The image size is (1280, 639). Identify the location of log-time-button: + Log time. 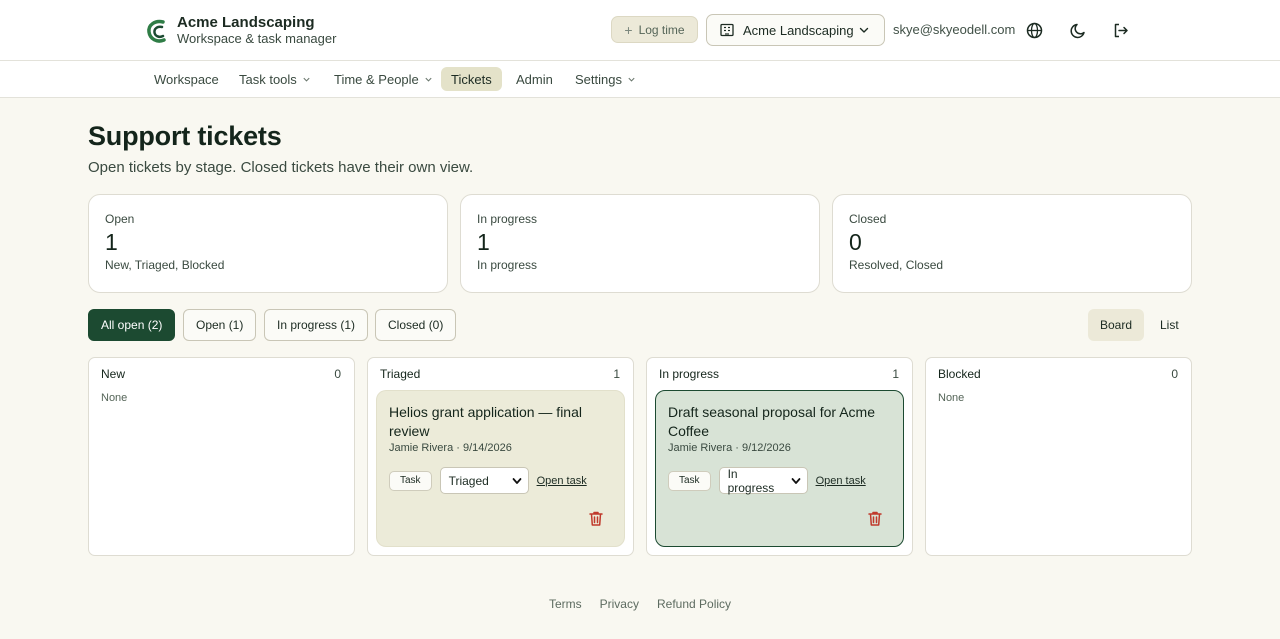
(654, 29).